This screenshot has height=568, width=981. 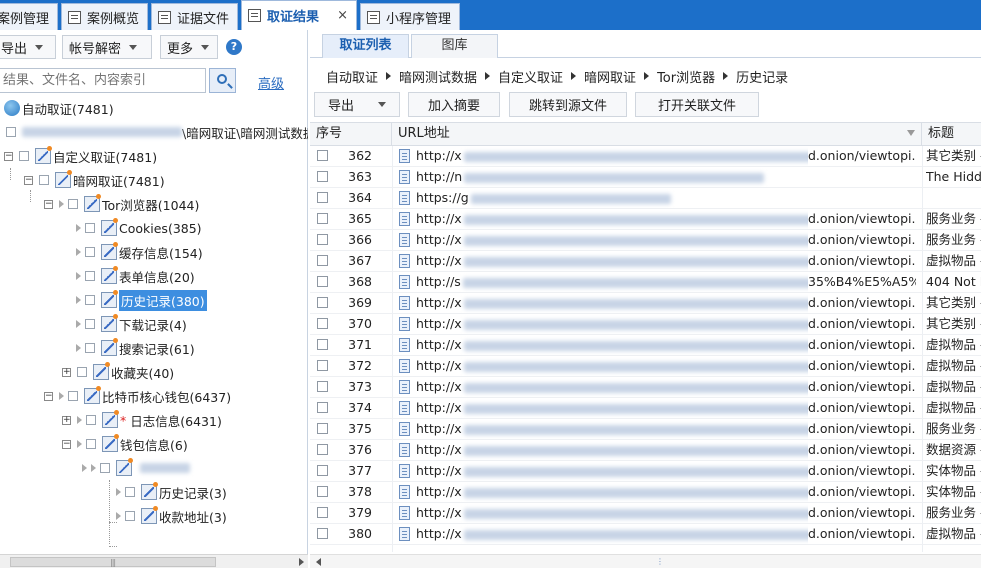 I want to click on help-icon: ?, so click(x=234, y=47).